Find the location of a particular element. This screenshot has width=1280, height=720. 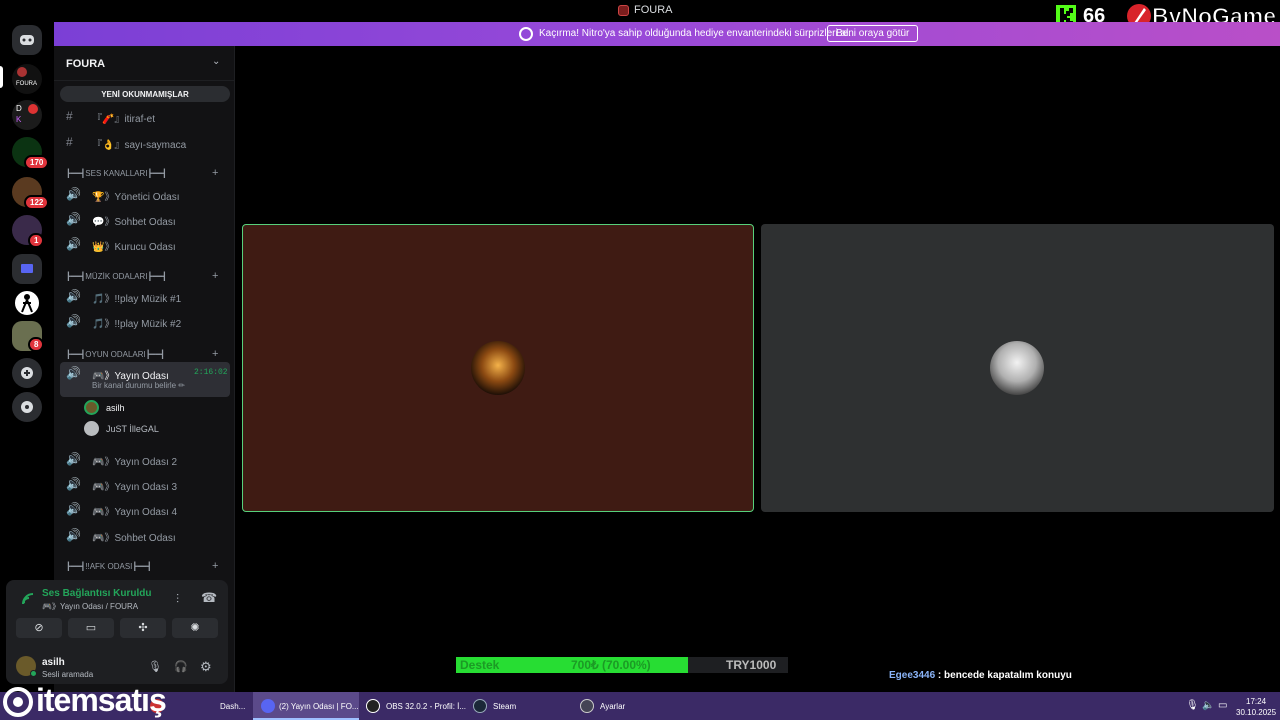

watermark-text: itemsatış is located at coordinates (101, 700).